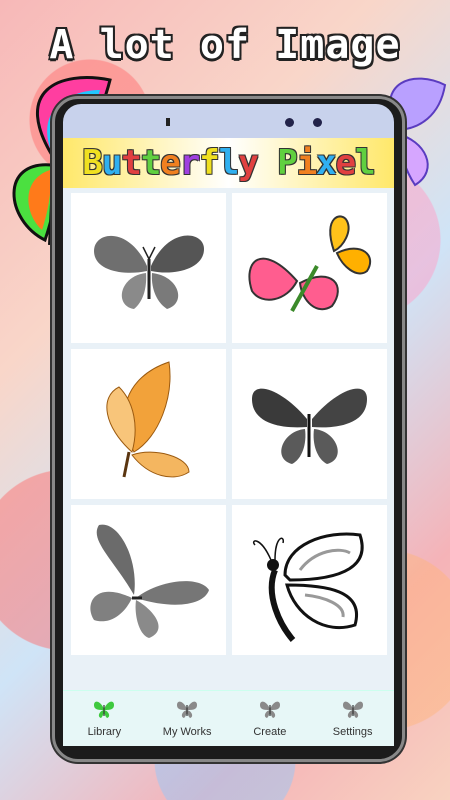 This screenshot has width=450, height=800. I want to click on app-title-letter: B, so click(92, 163).